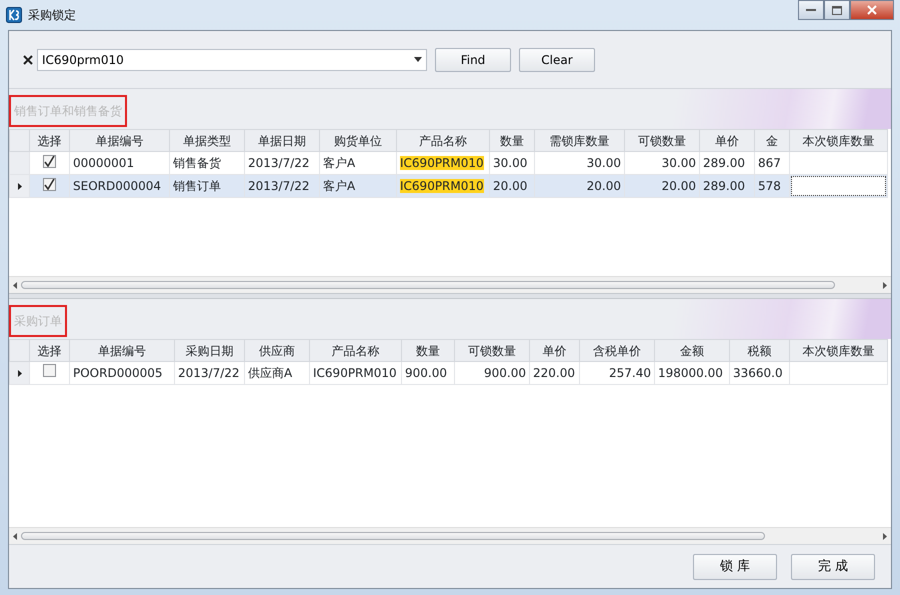  Describe the element at coordinates (418, 59) in the screenshot. I see `caret-icon` at that location.